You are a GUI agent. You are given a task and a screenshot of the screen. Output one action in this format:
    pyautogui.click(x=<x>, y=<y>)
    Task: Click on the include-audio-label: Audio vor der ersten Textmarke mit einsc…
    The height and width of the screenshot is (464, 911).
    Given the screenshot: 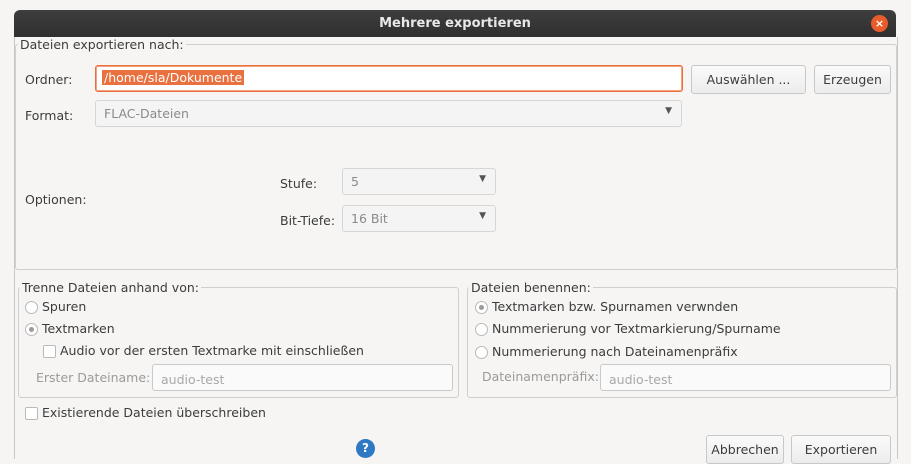 What is the action you would take?
    pyautogui.click(x=212, y=350)
    